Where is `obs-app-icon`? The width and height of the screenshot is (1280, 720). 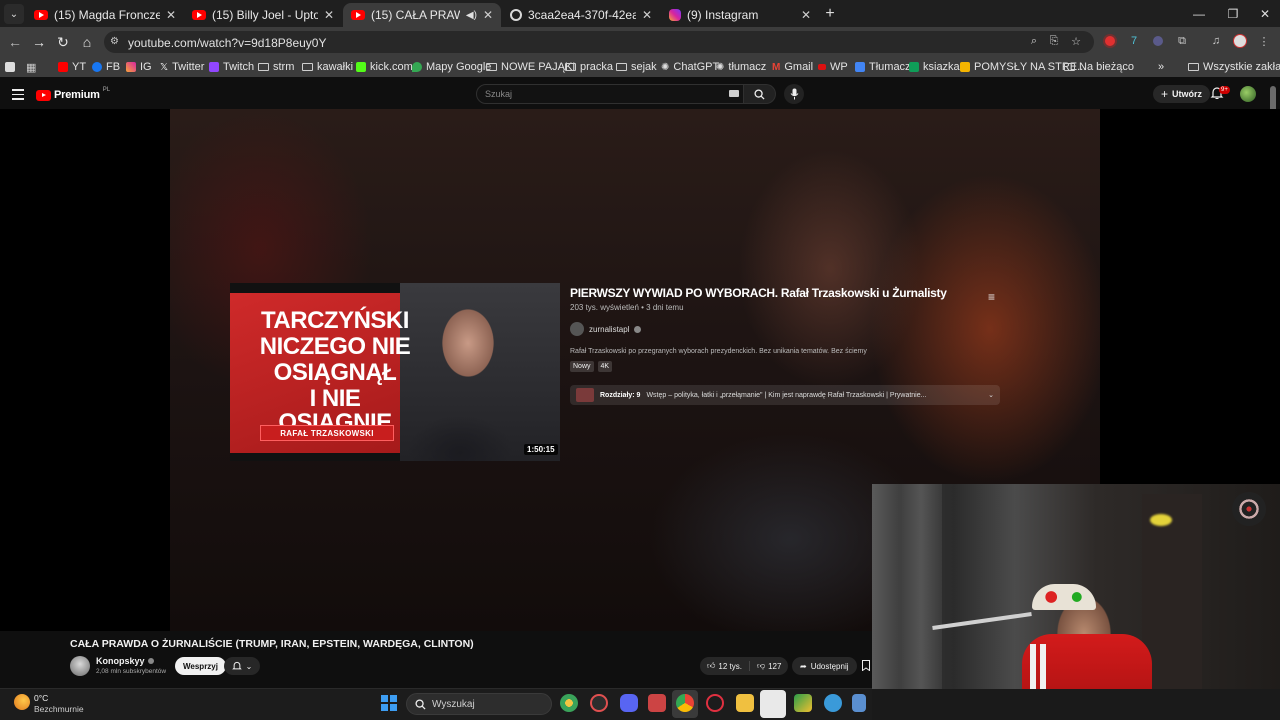 obs-app-icon is located at coordinates (773, 704).